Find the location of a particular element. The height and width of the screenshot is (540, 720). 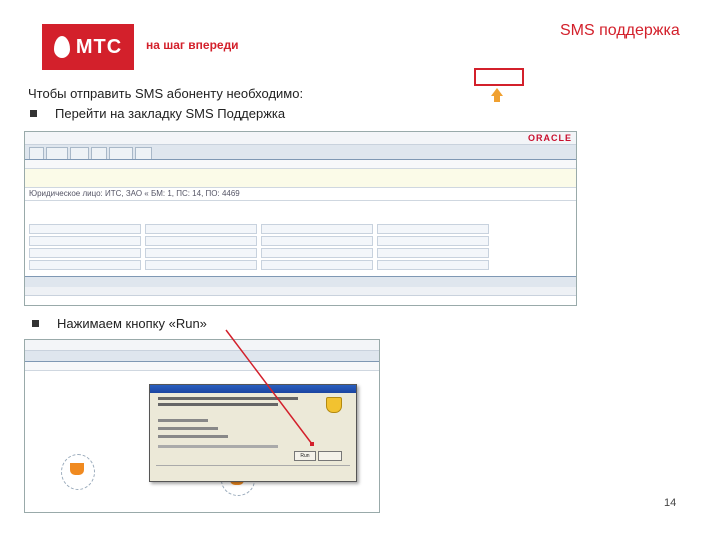

pointer-line is located at coordinates (269, 387).